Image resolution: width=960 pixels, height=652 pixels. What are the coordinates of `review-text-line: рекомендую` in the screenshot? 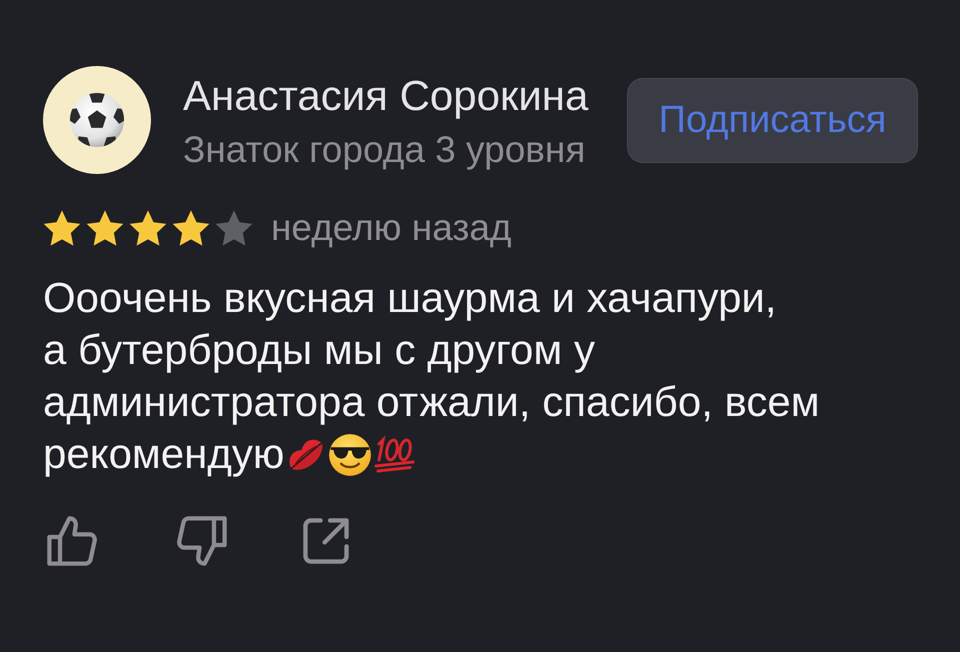 It's located at (163, 454).